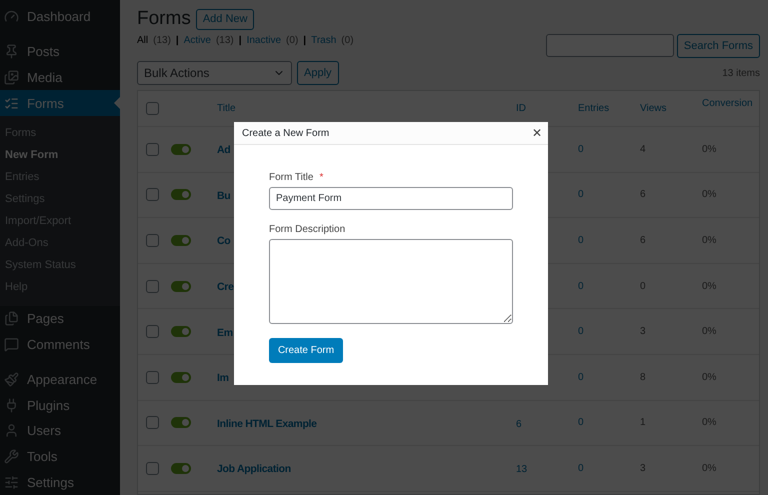 The image size is (768, 495). What do you see at coordinates (323, 40) in the screenshot?
I see `filter-link: Trash` at bounding box center [323, 40].